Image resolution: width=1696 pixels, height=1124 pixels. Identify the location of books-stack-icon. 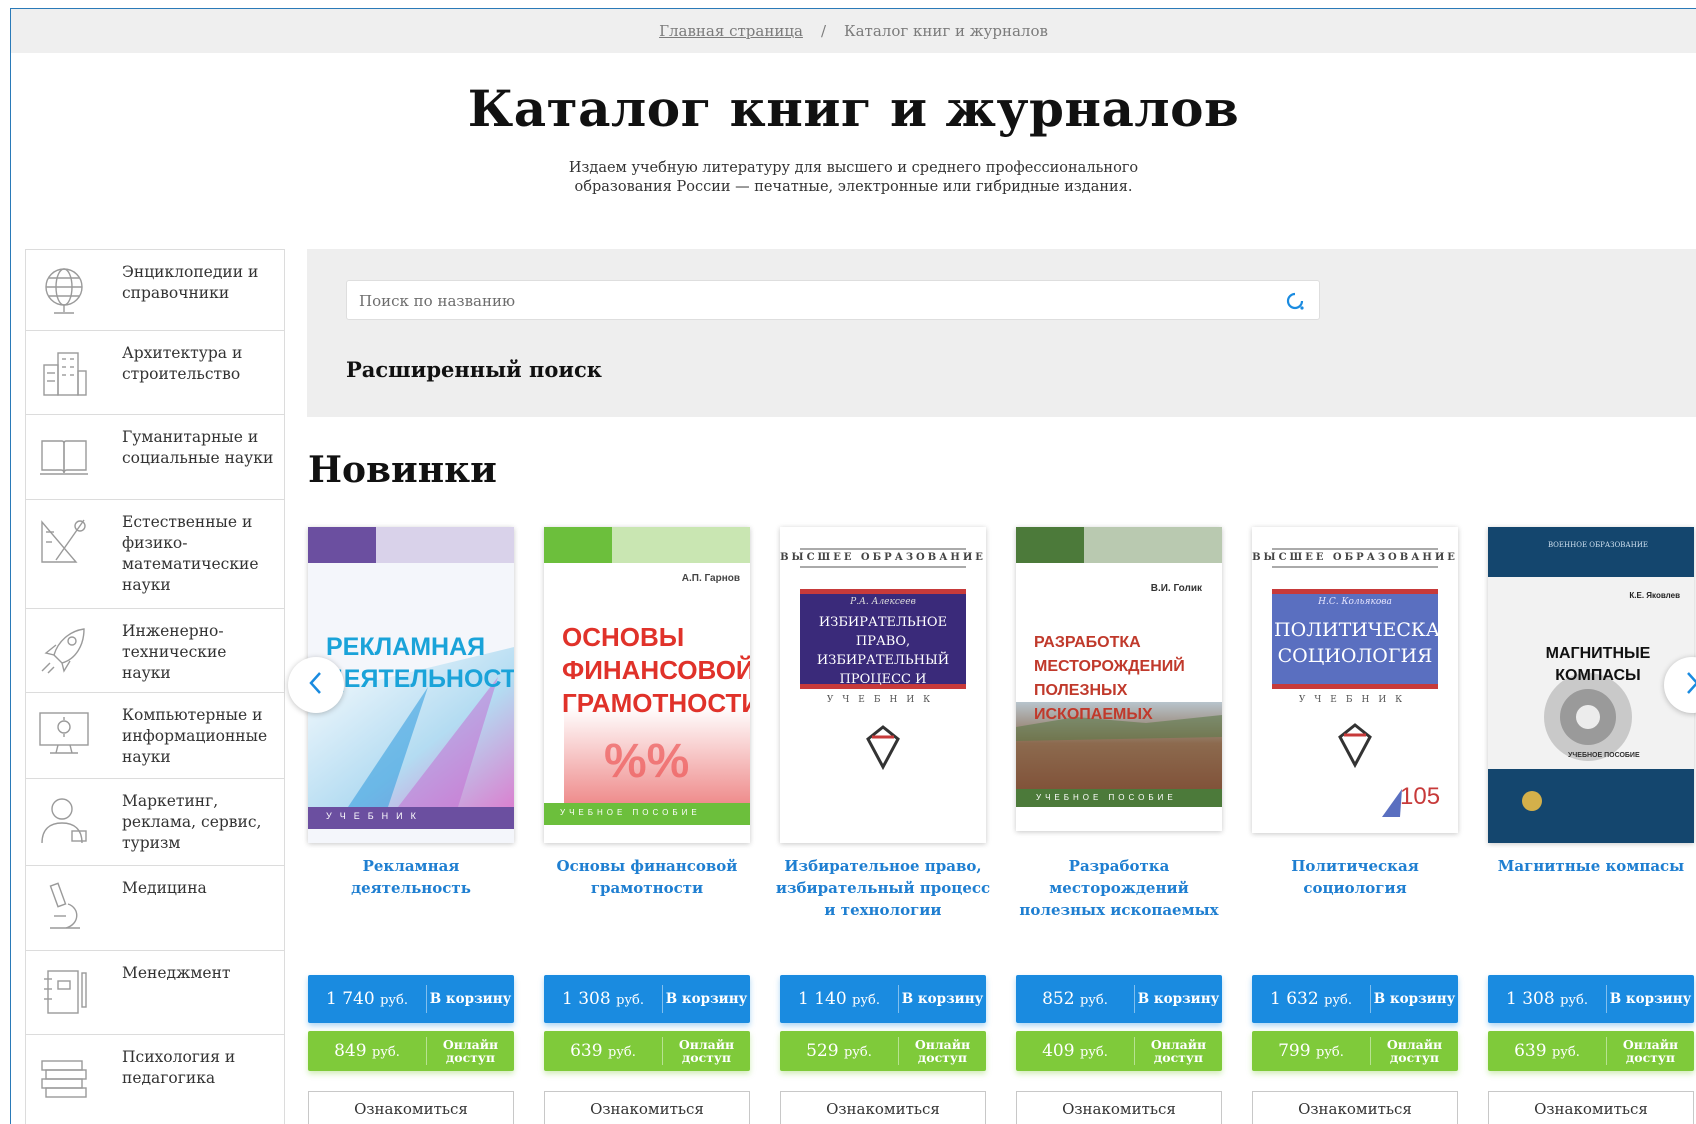
(64, 1075).